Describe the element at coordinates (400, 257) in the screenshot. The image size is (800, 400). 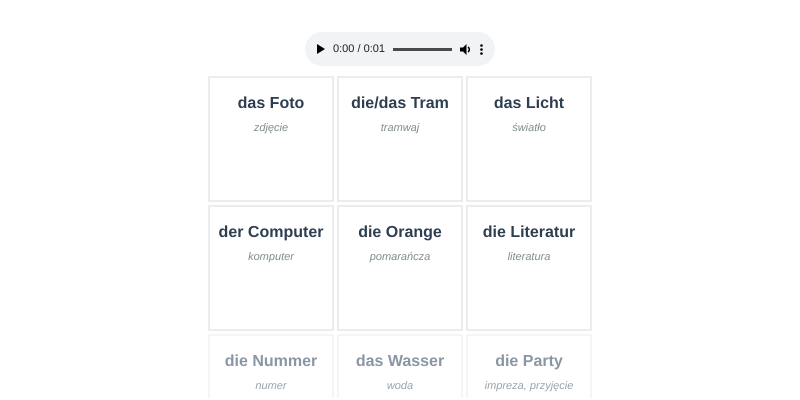
I see `polish-translation: pomarańcza` at that location.